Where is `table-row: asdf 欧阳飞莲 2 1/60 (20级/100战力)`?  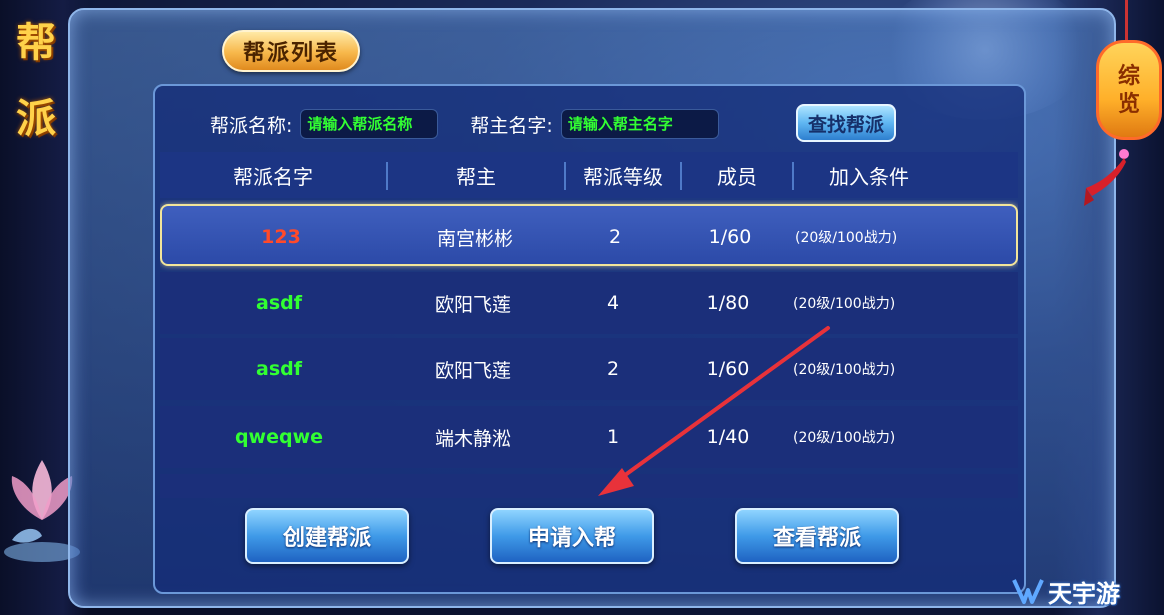 table-row: asdf 欧阳飞莲 2 1/60 (20级/100战力) is located at coordinates (589, 369).